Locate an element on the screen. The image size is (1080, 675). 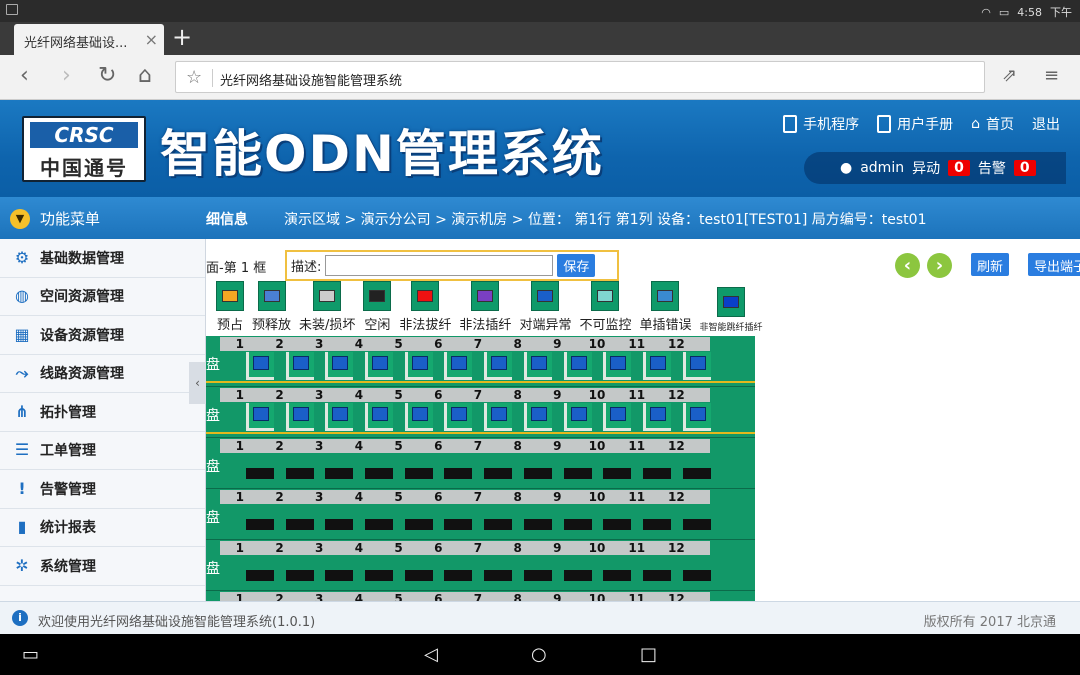
address-bar: ☆ 光纤网络基础设施智能管理系统 is located at coordinates (580, 77).